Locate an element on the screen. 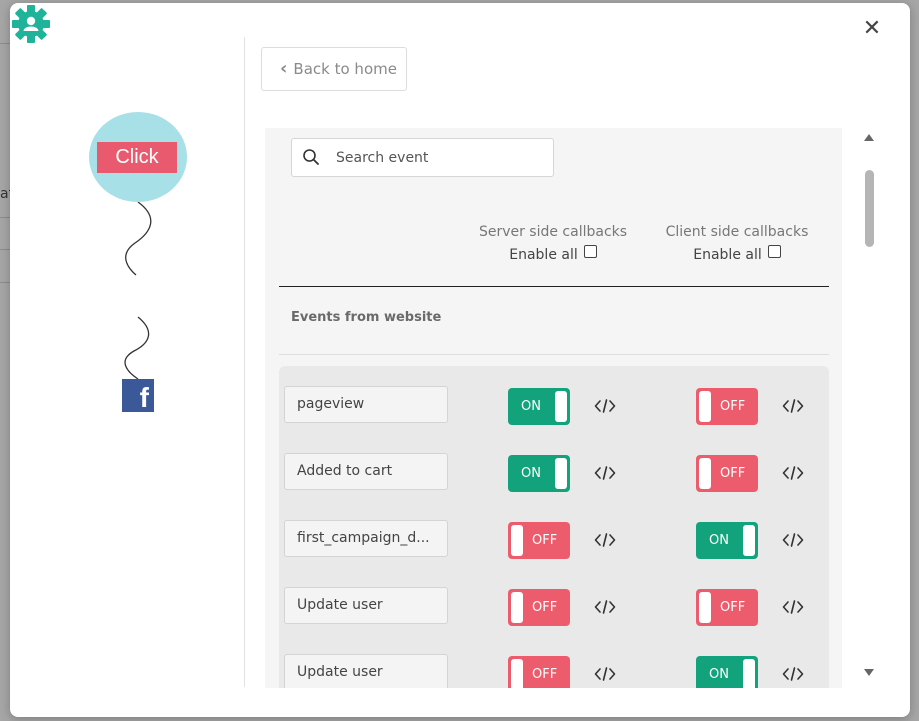 This screenshot has height=721, width=919. server-enable-all-checkbox is located at coordinates (590, 251).